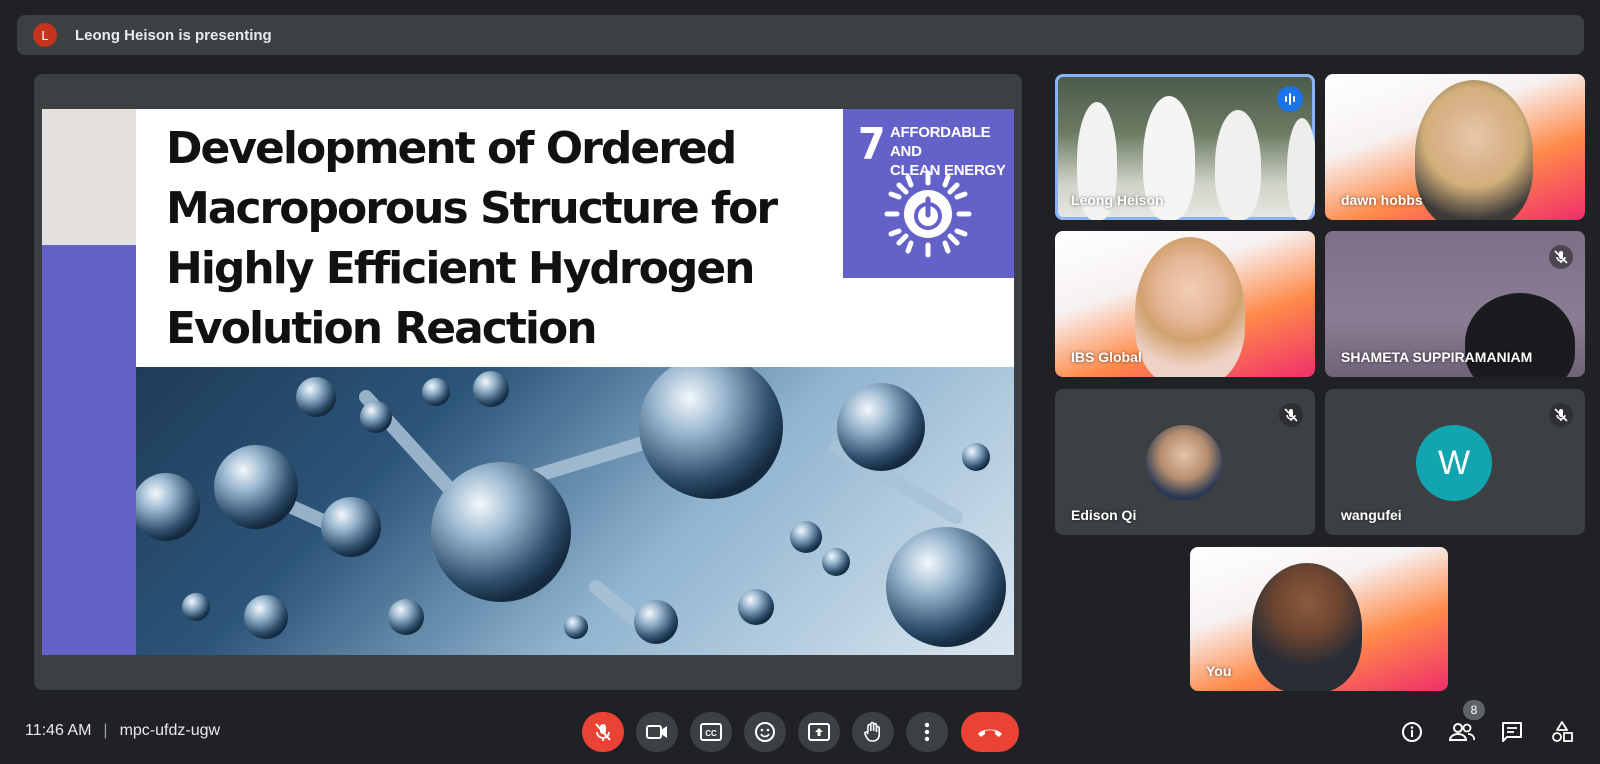 Image resolution: width=1600 pixels, height=764 pixels. I want to click on svg-text: CC, so click(711, 733).